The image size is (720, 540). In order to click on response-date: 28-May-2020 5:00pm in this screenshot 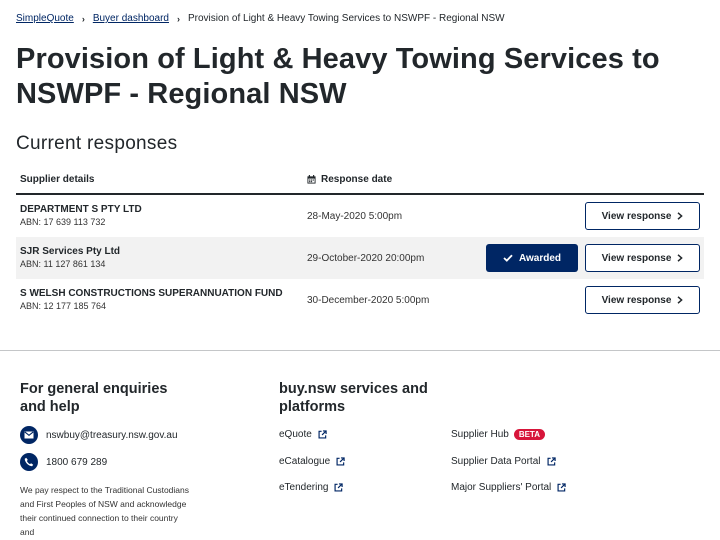, I will do `click(355, 216)`.